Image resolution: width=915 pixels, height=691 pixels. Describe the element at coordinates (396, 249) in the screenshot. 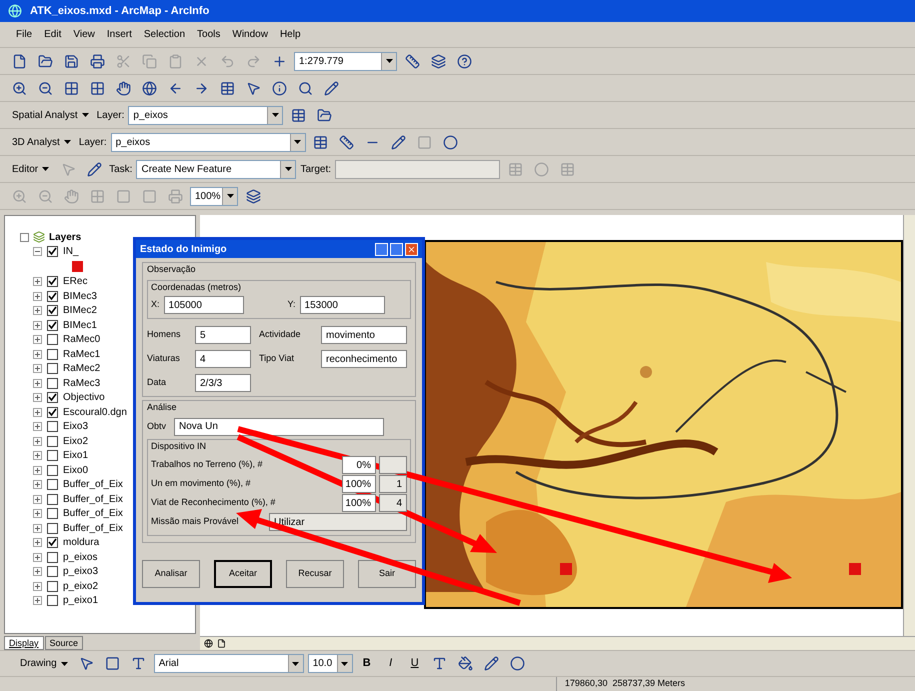

I see `maximize-button` at that location.